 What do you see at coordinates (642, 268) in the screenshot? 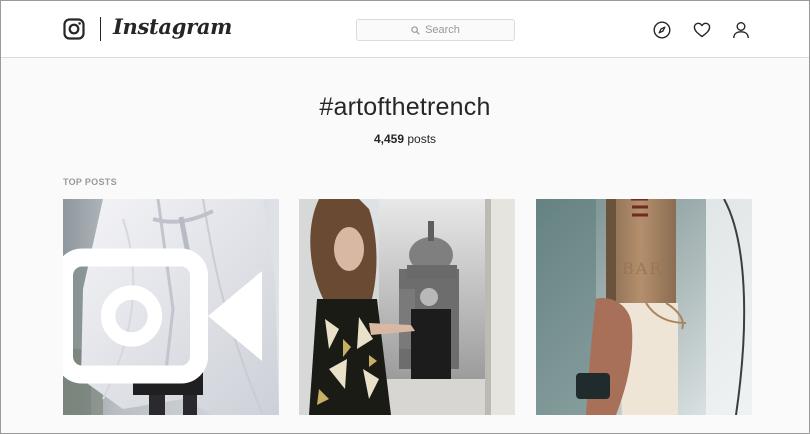
I see `svg-text: BAR` at bounding box center [642, 268].